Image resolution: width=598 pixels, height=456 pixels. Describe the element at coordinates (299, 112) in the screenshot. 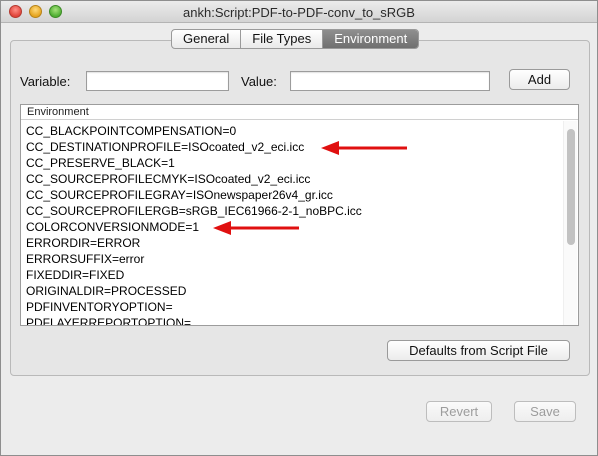

I see `environment-list-header: Environment` at that location.